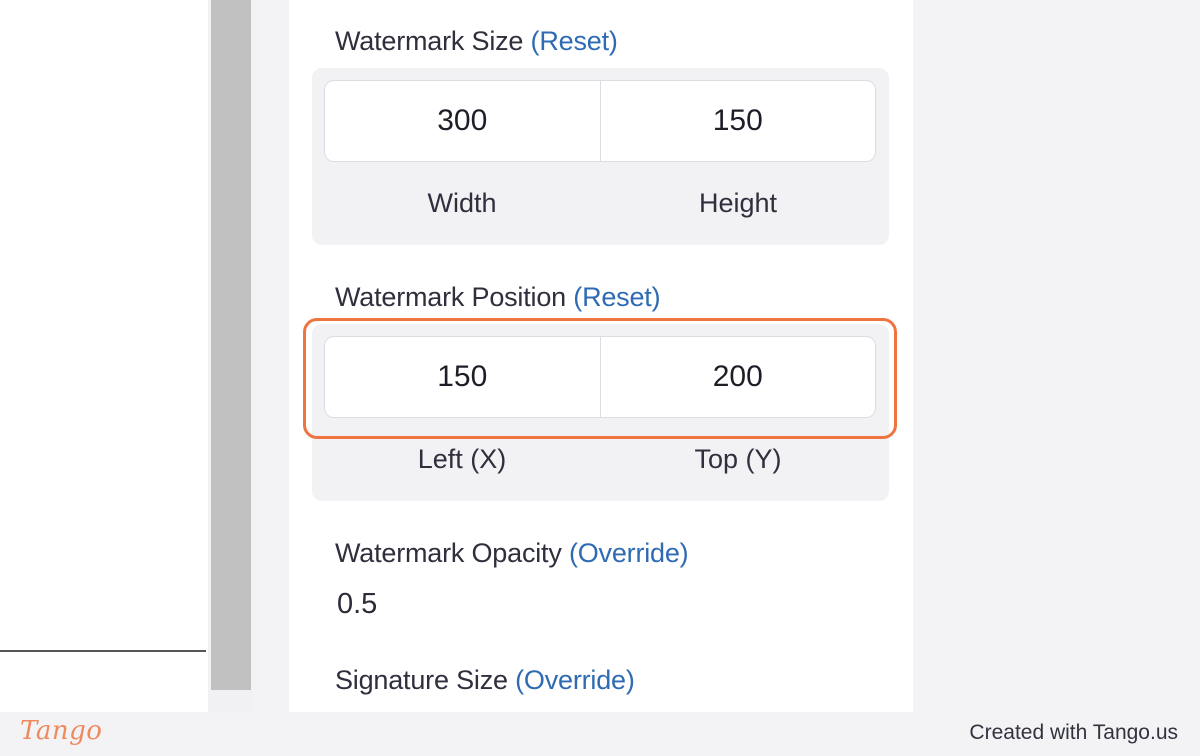  What do you see at coordinates (738, 459) in the screenshot?
I see `top-y-label: Top (Y)` at bounding box center [738, 459].